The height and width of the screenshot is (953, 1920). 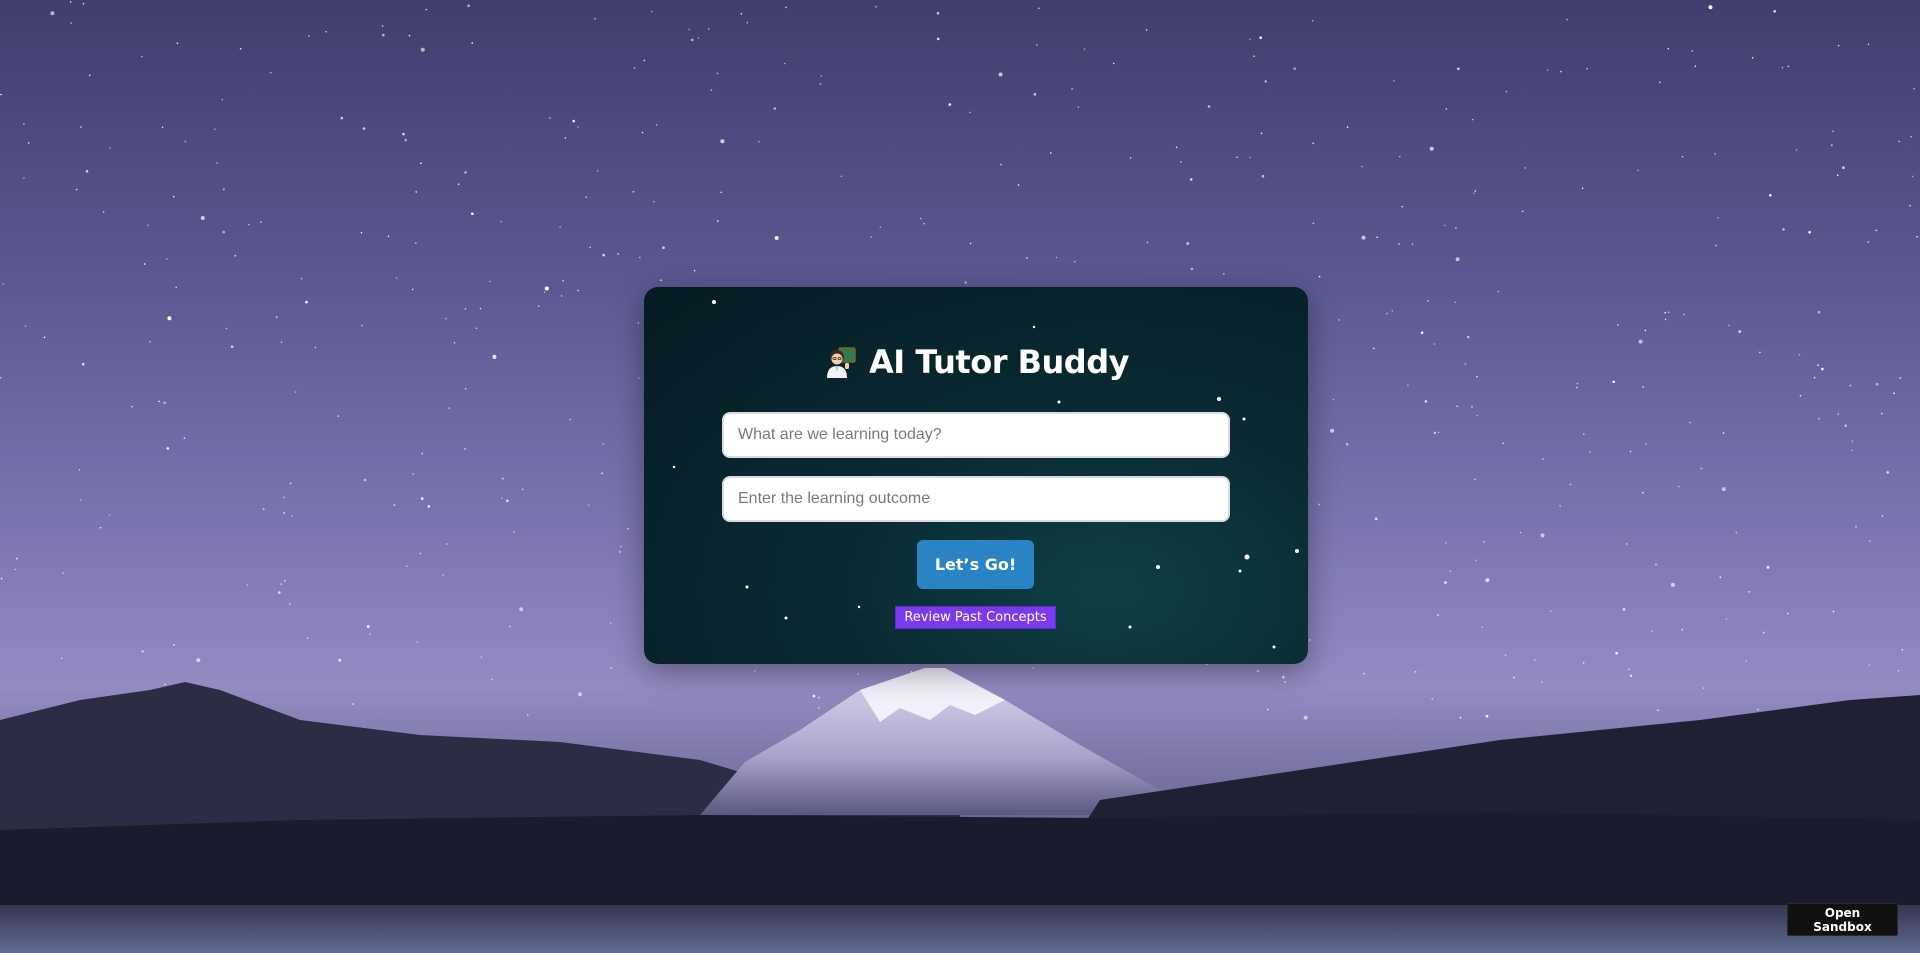 What do you see at coordinates (975, 564) in the screenshot?
I see `lets-go-button: Let’s Go!` at bounding box center [975, 564].